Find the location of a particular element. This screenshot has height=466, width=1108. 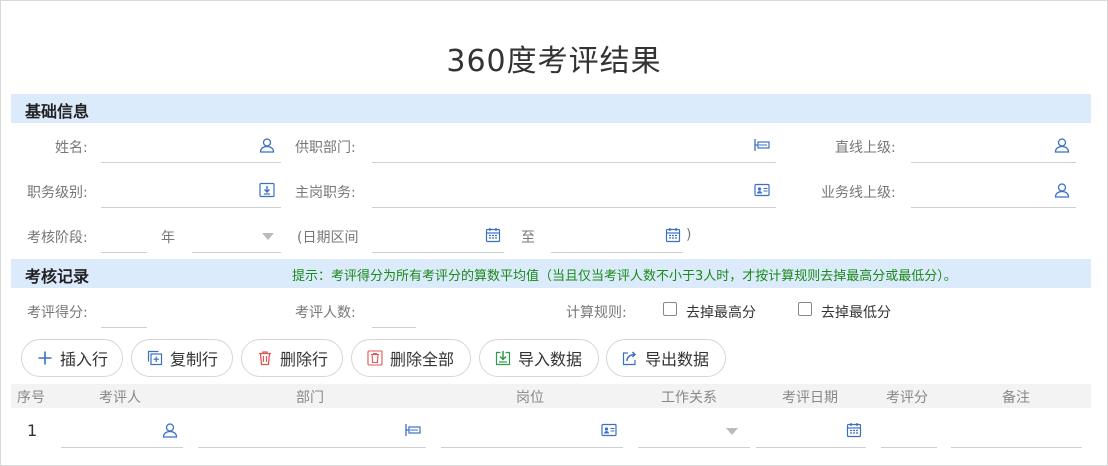

copy-row-button: 复制行 is located at coordinates (182, 358).